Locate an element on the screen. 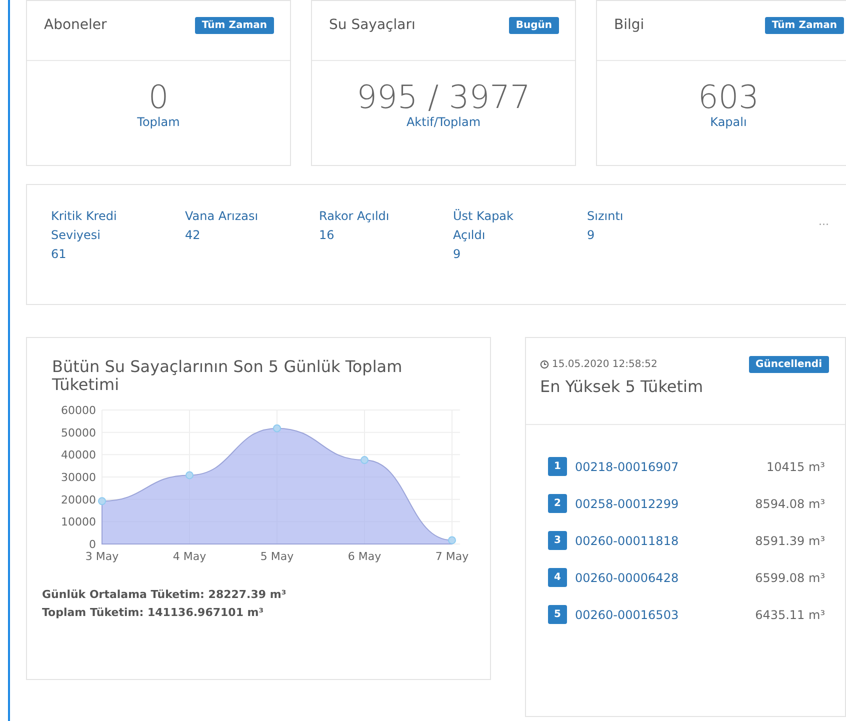 This screenshot has height=721, width=846. chart-title: Bütün Su Sayaçlarının Son 5 Günlük Toplam Tüketimi is located at coordinates (228, 376).